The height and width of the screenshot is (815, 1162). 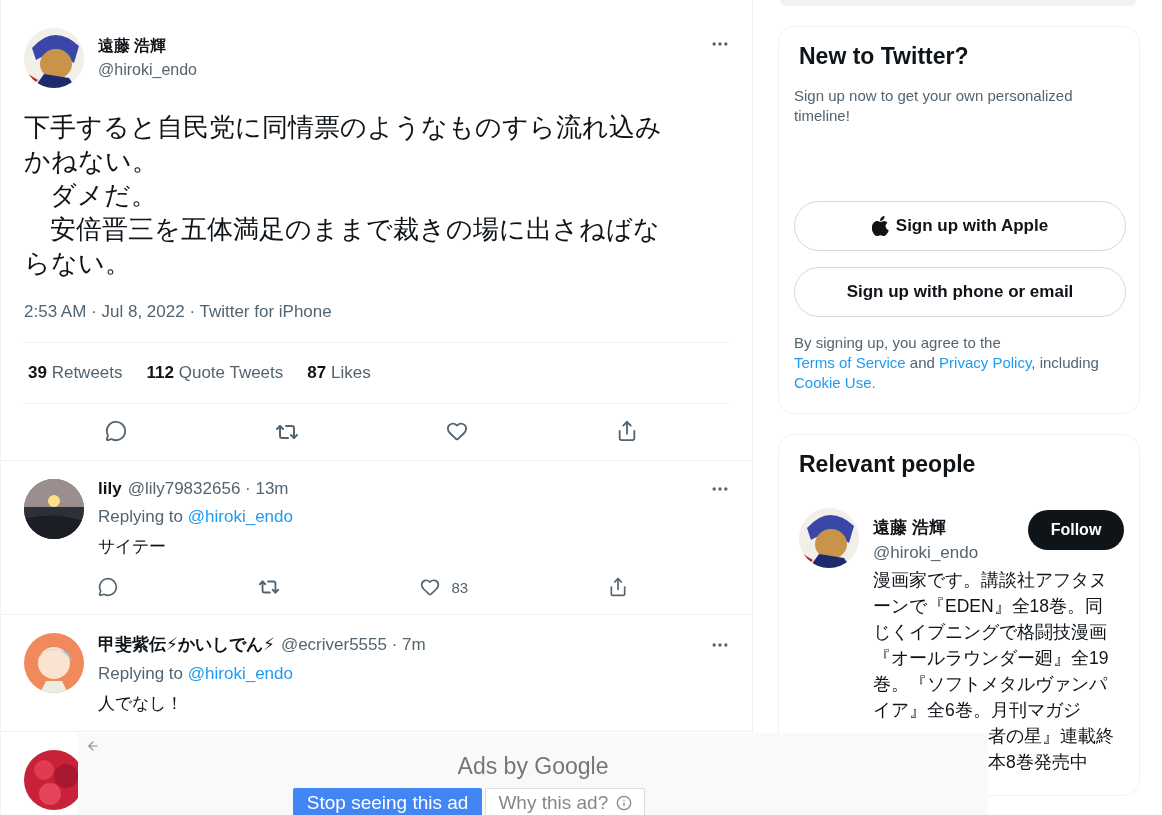 What do you see at coordinates (926, 527) in the screenshot?
I see `person-name: 遠藤 浩輝` at bounding box center [926, 527].